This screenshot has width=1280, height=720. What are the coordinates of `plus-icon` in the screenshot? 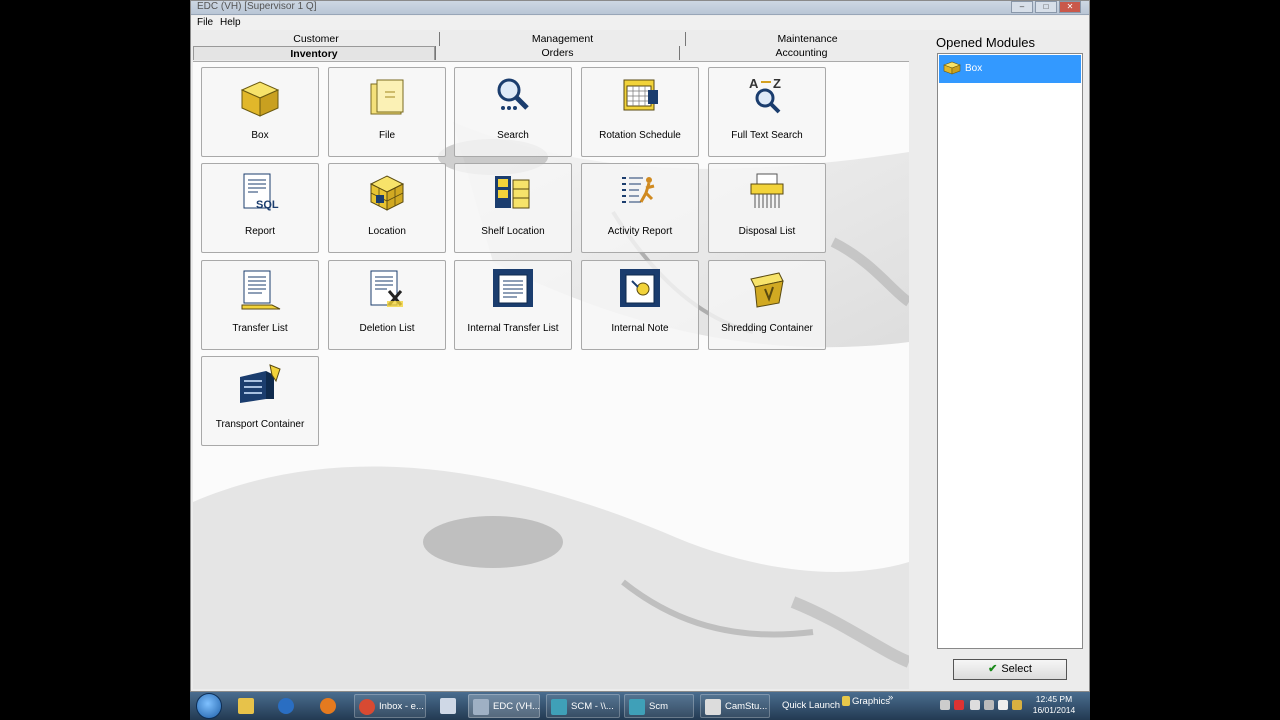 It's located at (286, 706).